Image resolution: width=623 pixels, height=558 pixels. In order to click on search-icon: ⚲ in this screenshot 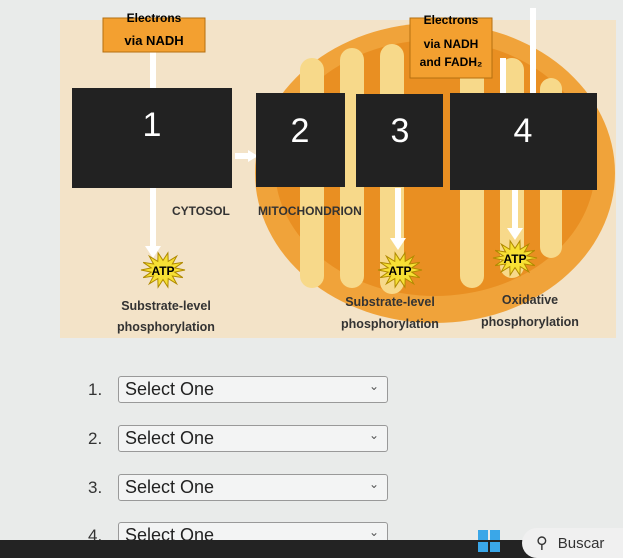, I will do `click(542, 543)`.